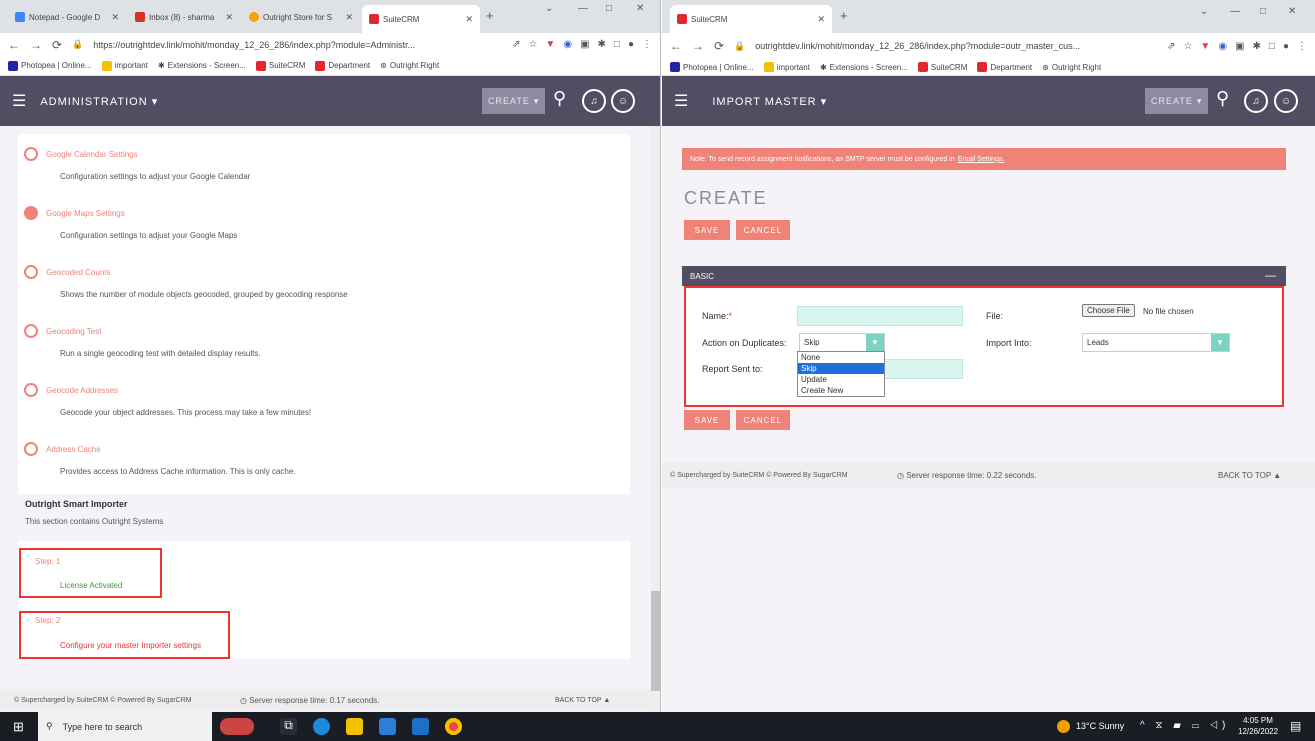 This screenshot has width=1315, height=741. What do you see at coordinates (763, 230) in the screenshot?
I see `cancel-button: CANCEL` at bounding box center [763, 230].